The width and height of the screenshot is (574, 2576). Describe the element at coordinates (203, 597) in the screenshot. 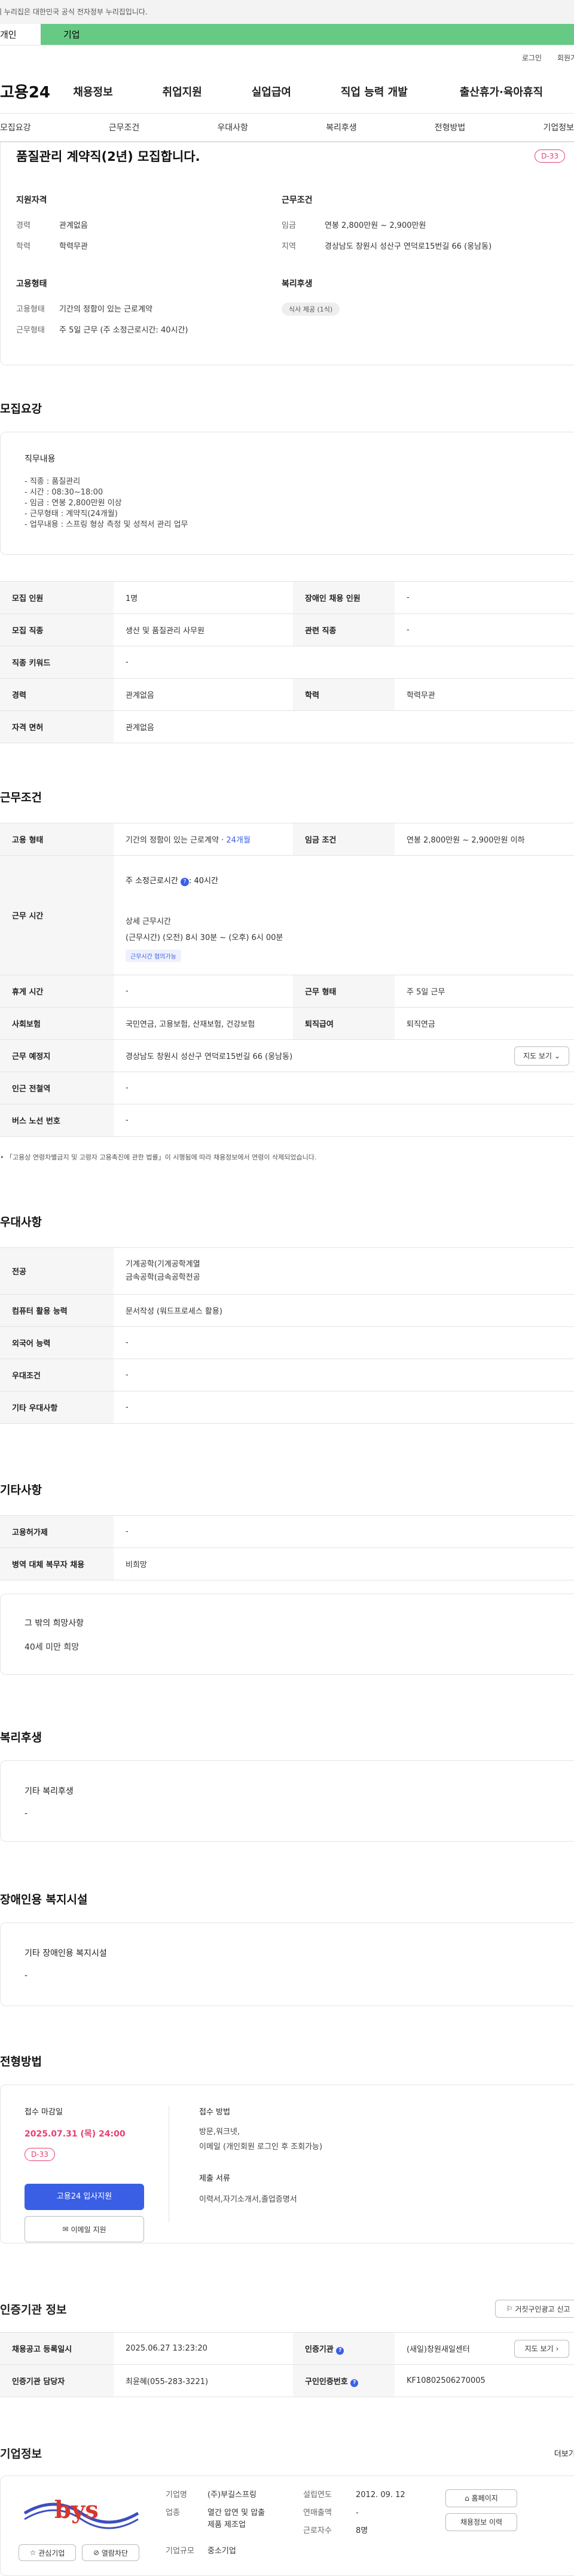

I see `cell-value: 1명` at that location.